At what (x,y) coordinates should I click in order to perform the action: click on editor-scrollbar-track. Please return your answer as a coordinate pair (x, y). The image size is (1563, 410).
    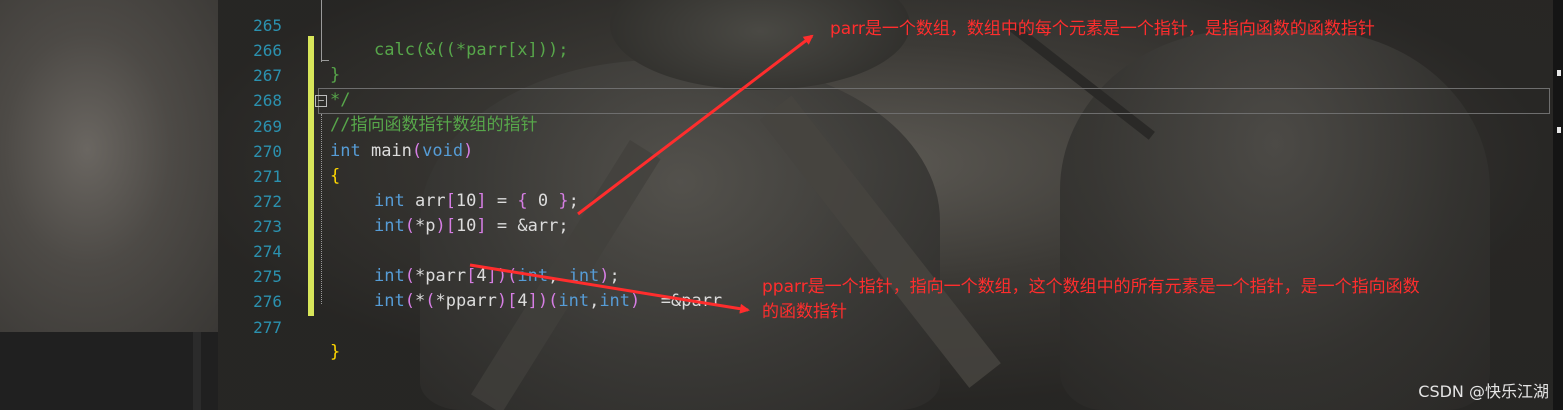
    Looking at the image, I should click on (1558, 205).